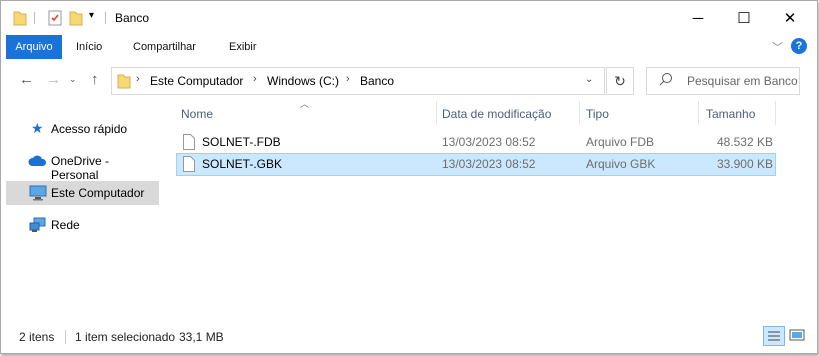 The width and height of the screenshot is (819, 356). I want to click on tab-arquivo: Arquivo, so click(34, 47).